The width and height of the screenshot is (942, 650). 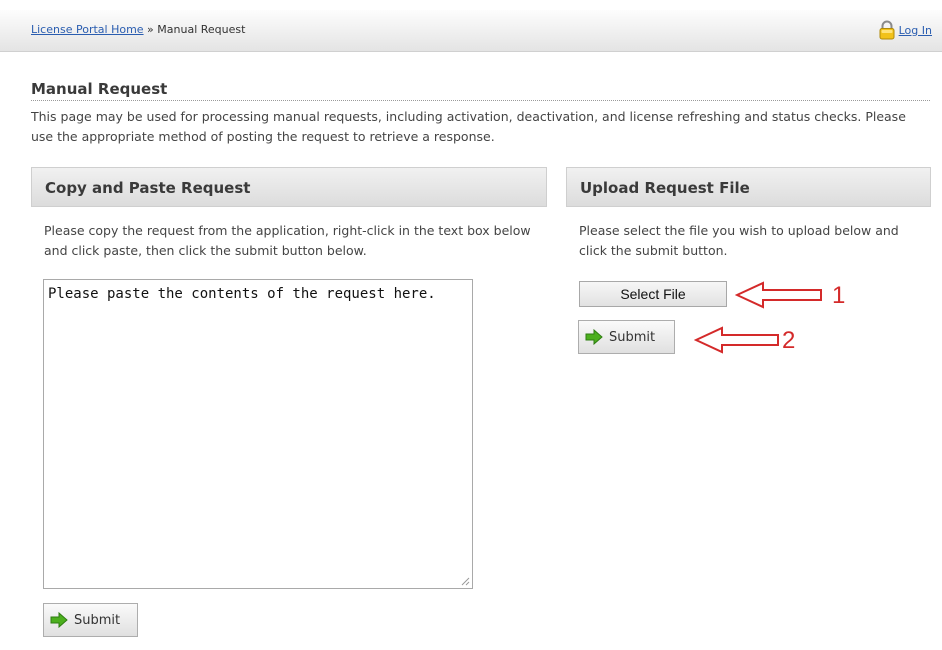 I want to click on annotation-number-2: 2, so click(x=789, y=340).